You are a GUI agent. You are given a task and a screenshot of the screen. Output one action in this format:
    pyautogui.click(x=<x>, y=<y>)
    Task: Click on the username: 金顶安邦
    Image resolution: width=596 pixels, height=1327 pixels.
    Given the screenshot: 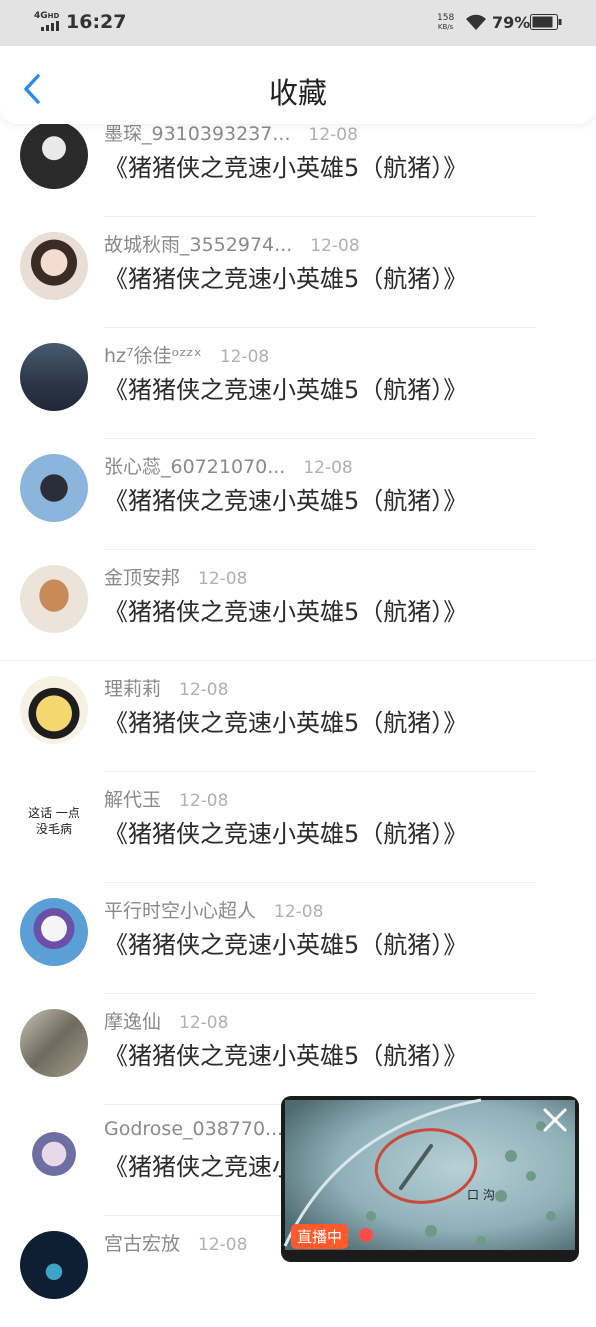 What is the action you would take?
    pyautogui.click(x=142, y=578)
    